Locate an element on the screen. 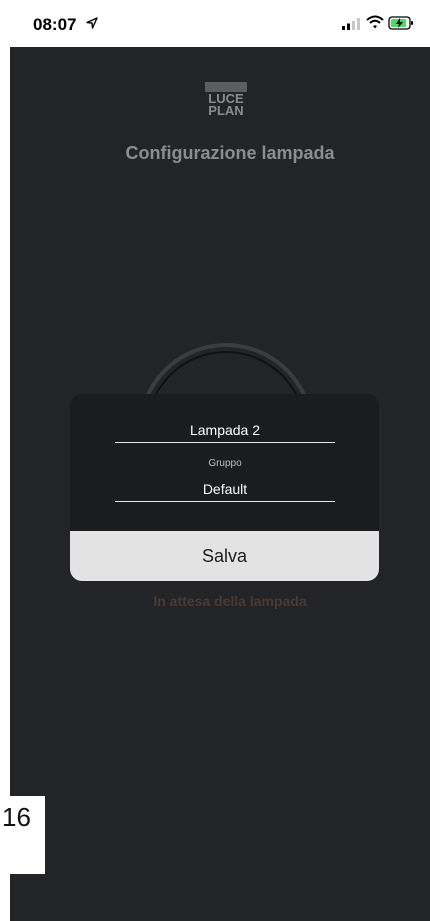 Image resolution: width=430 pixels, height=921 pixels. status-time: 08:07 is located at coordinates (55, 24).